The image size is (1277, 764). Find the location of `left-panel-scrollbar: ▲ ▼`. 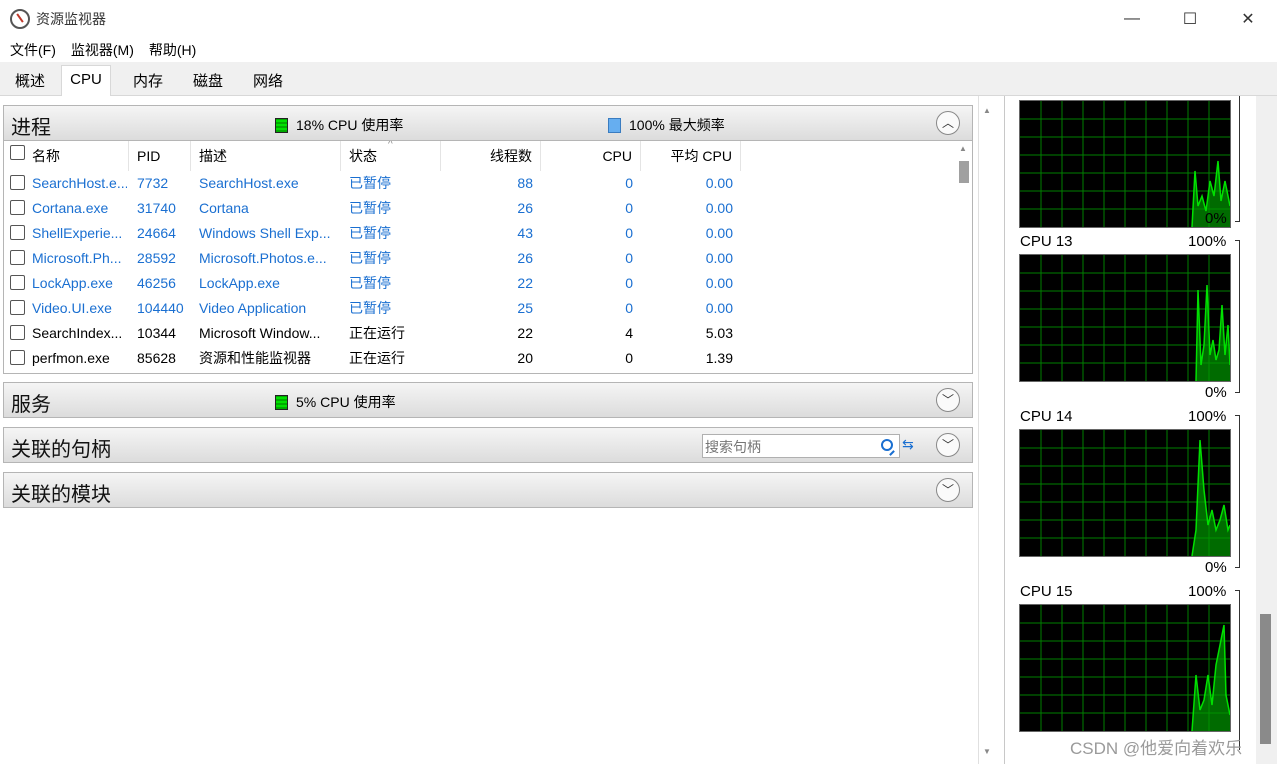

left-panel-scrollbar: ▲ ▼ is located at coordinates (986, 430).